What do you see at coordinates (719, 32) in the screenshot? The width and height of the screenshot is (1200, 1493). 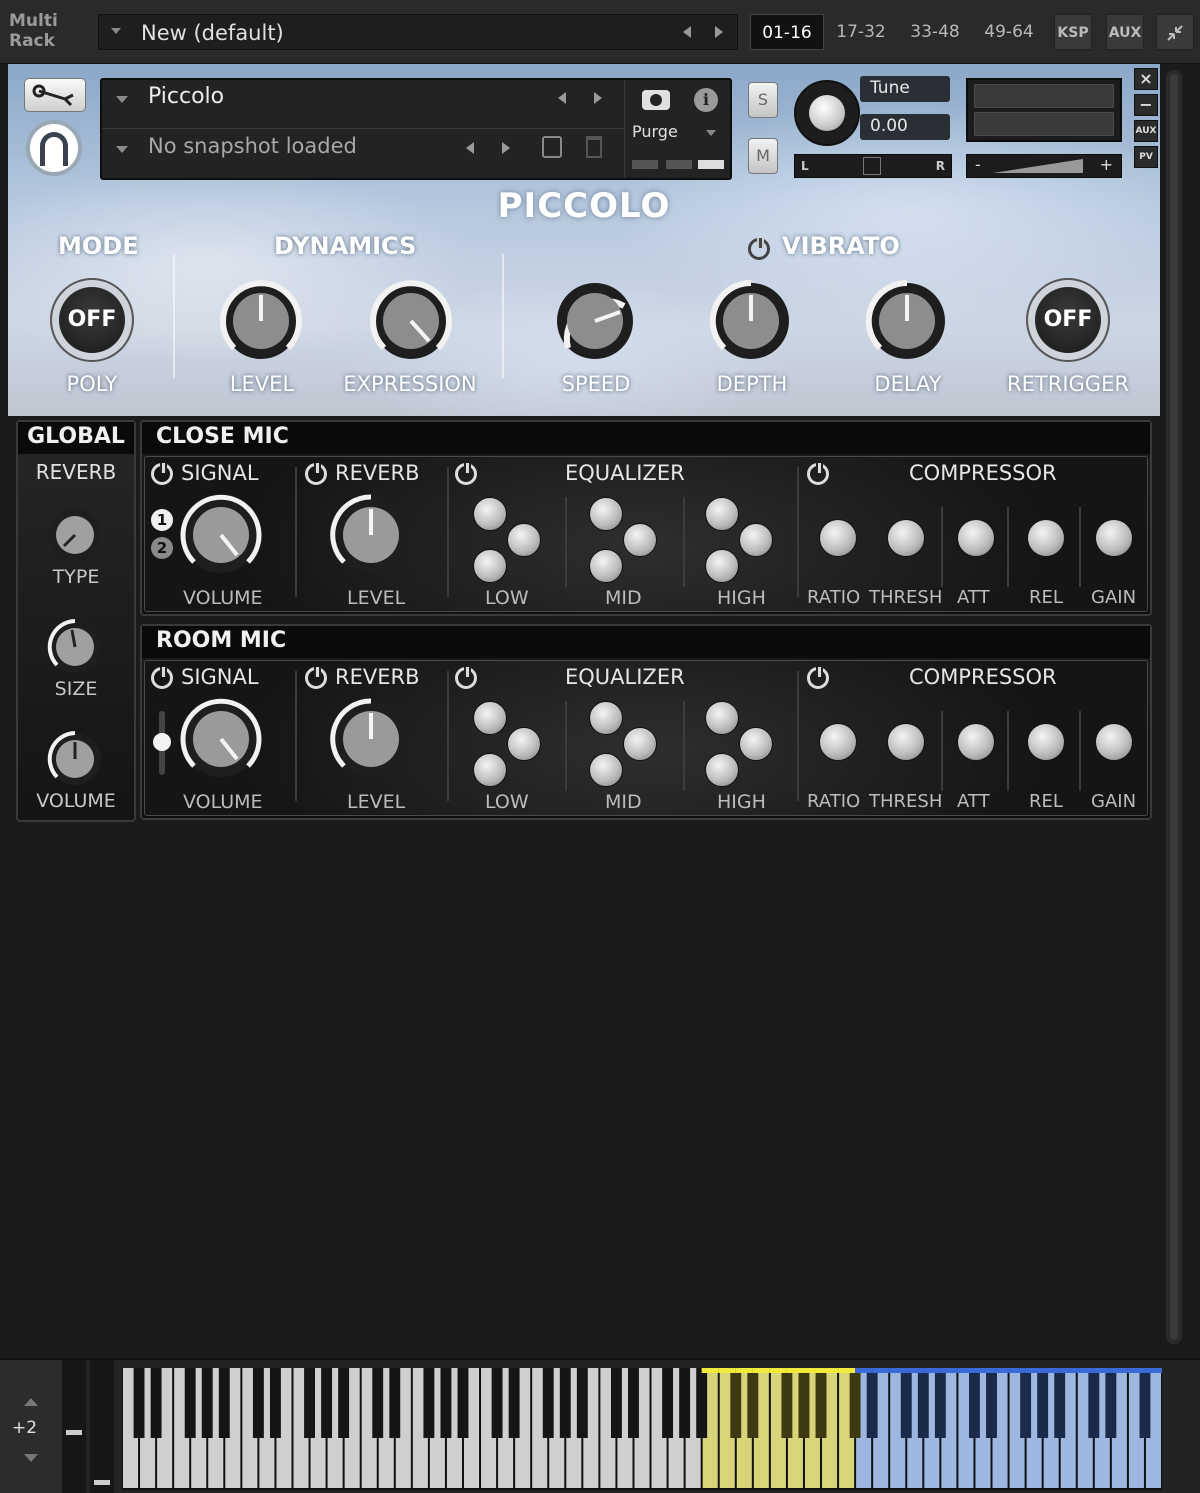 I see `next-preset-icon` at bounding box center [719, 32].